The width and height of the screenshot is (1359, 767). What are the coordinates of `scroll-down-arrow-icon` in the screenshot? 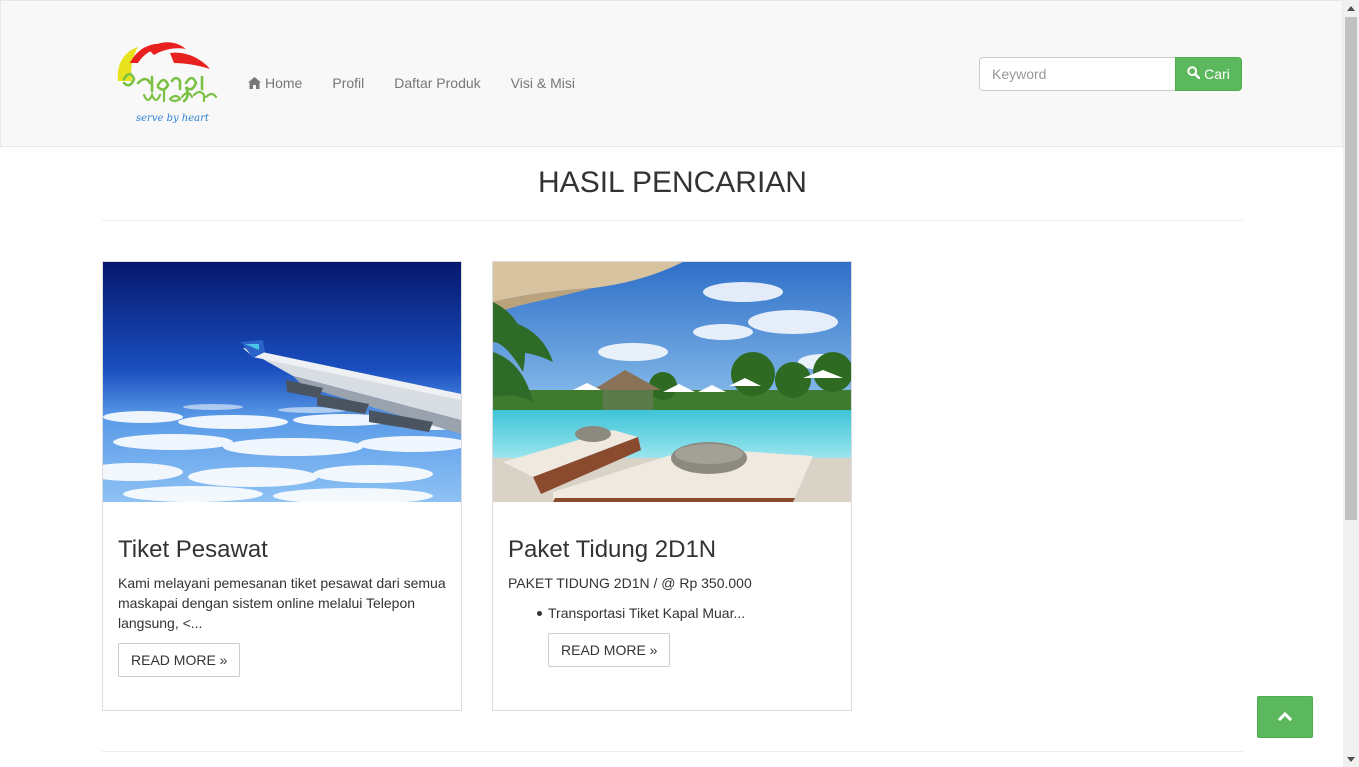 It's located at (1351, 759).